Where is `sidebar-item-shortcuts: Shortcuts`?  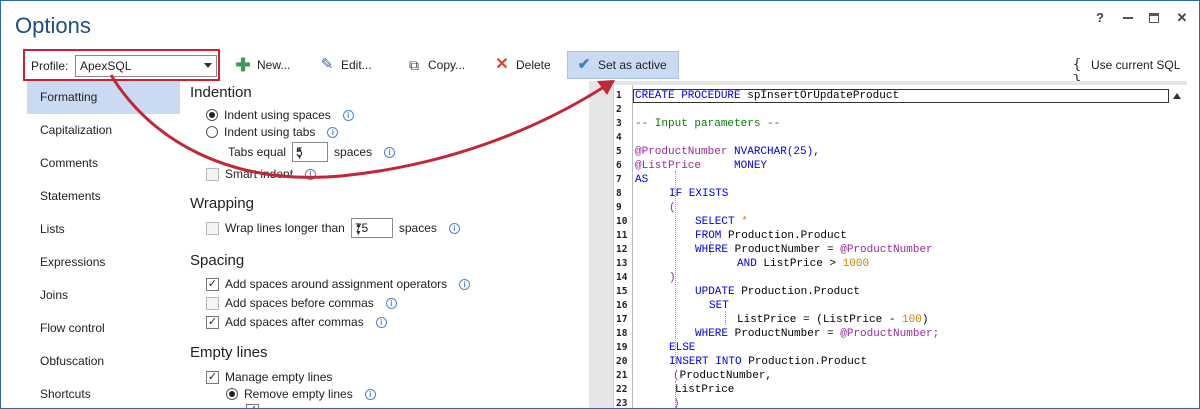
sidebar-item-shortcuts: Shortcuts is located at coordinates (103, 393).